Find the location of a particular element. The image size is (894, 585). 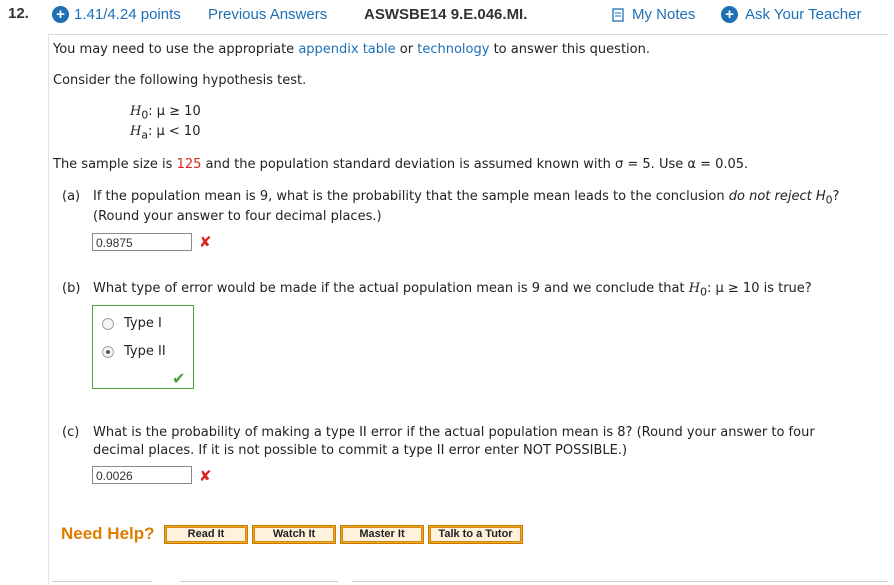

type-i-radio is located at coordinates (108, 324).